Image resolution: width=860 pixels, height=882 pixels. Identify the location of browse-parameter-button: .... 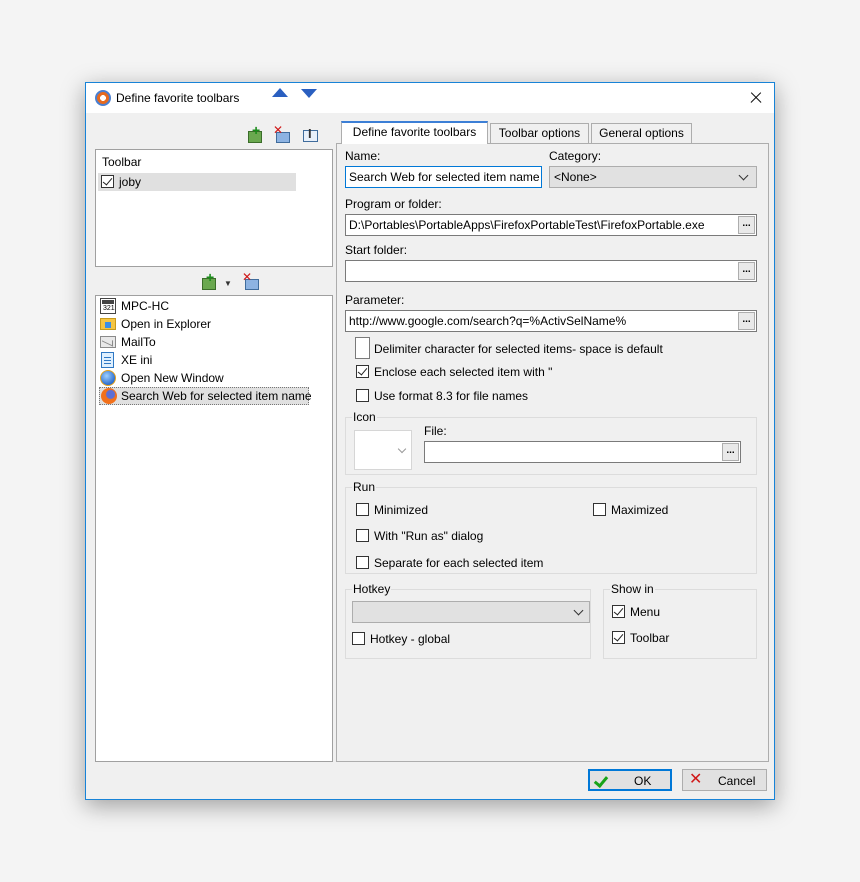
(746, 321).